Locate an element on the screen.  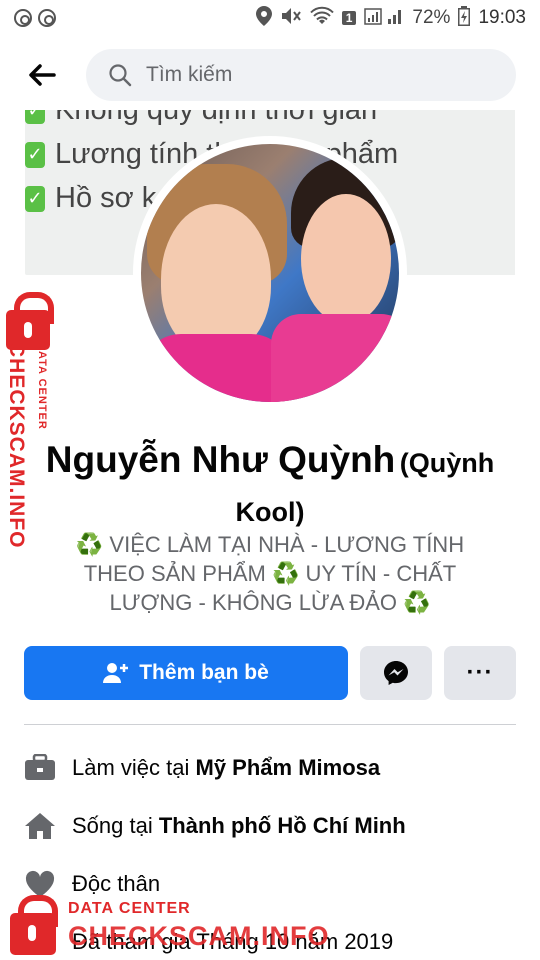
location-icon is located at coordinates (263, 18).